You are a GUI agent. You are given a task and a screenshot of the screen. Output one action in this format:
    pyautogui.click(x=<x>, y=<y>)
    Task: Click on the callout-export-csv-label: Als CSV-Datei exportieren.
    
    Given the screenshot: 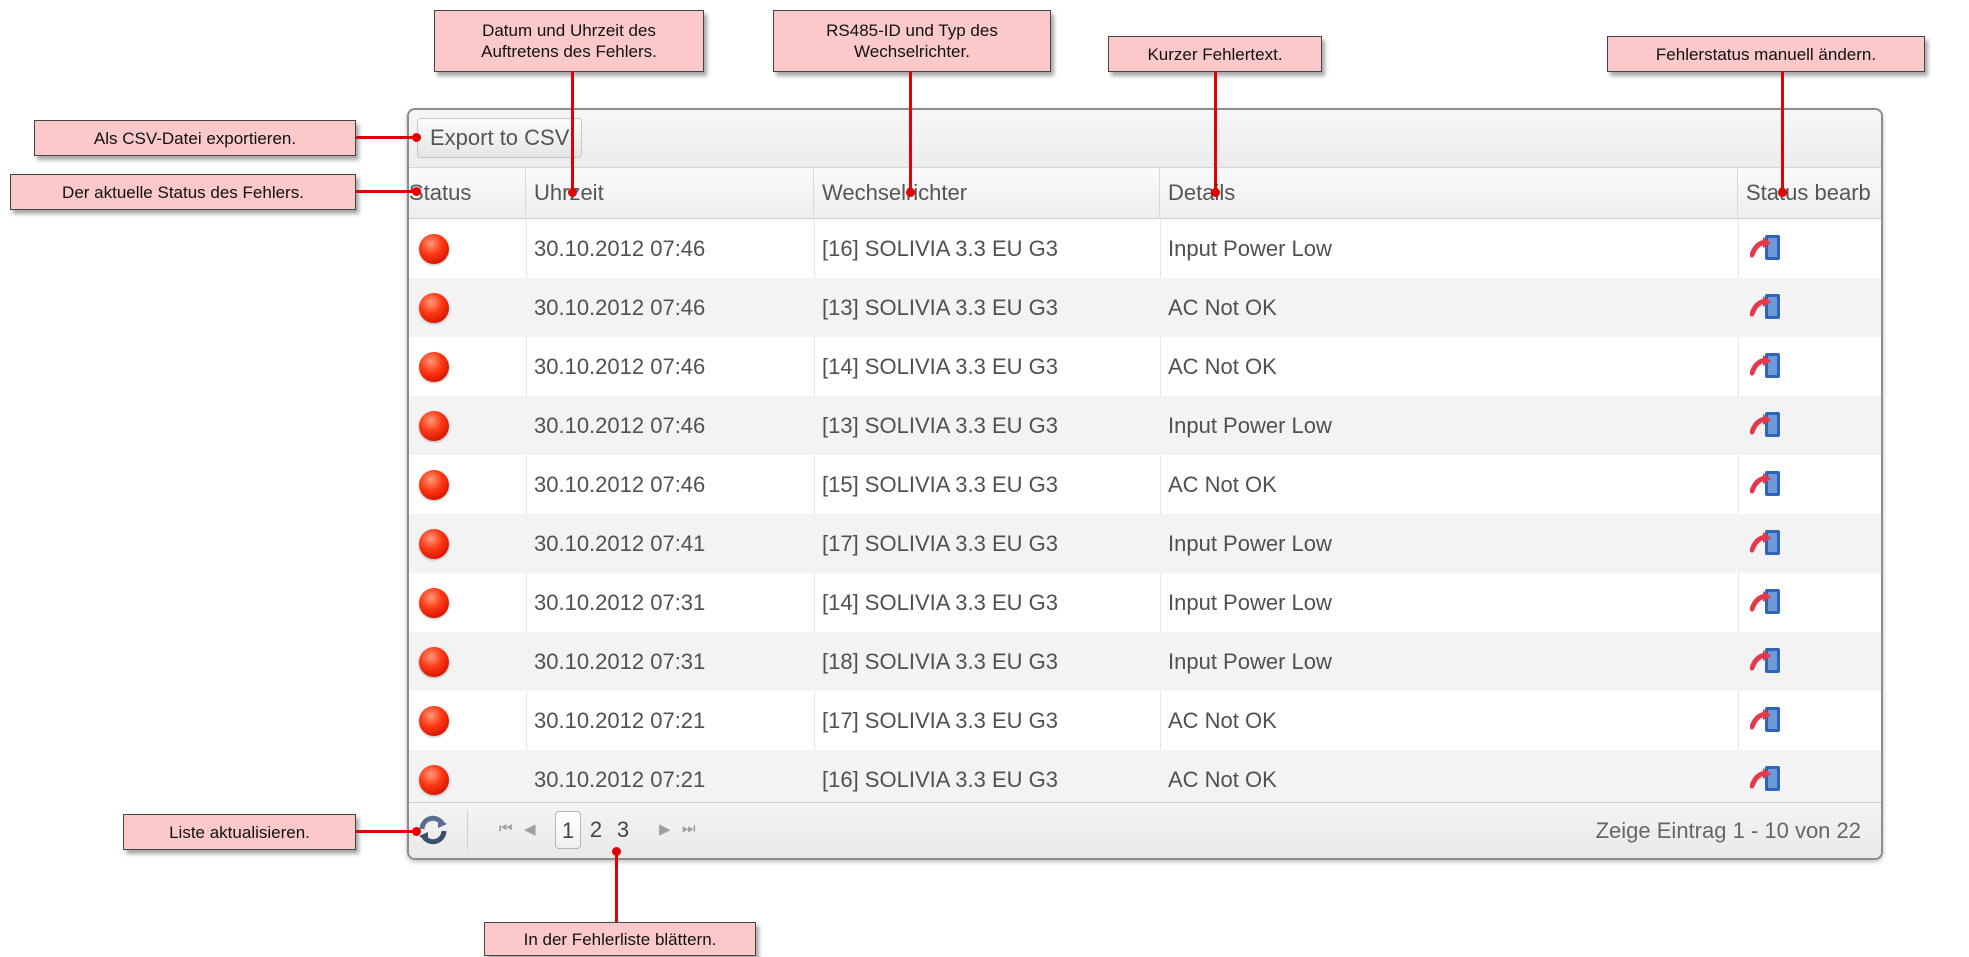 What is the action you would take?
    pyautogui.click(x=195, y=138)
    